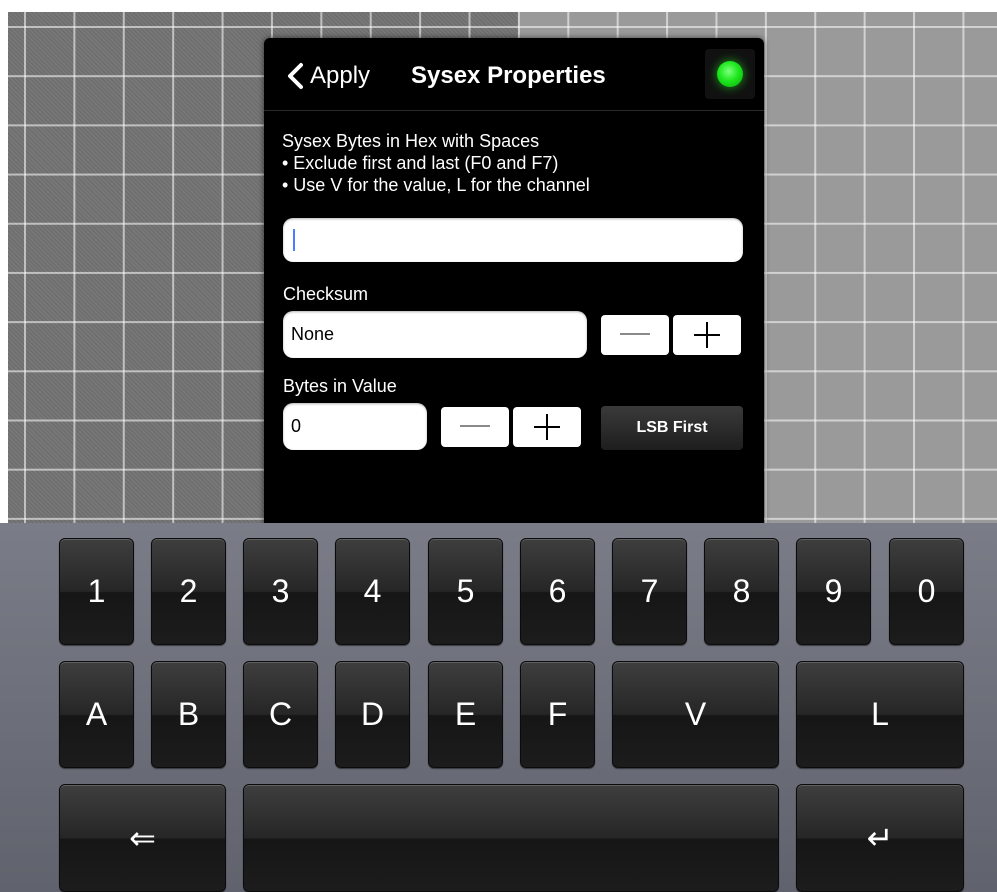 Image resolution: width=997 pixels, height=892 pixels. What do you see at coordinates (436, 185) in the screenshot?
I see `instruction-line-3: • Use V for the value, L for the channel` at bounding box center [436, 185].